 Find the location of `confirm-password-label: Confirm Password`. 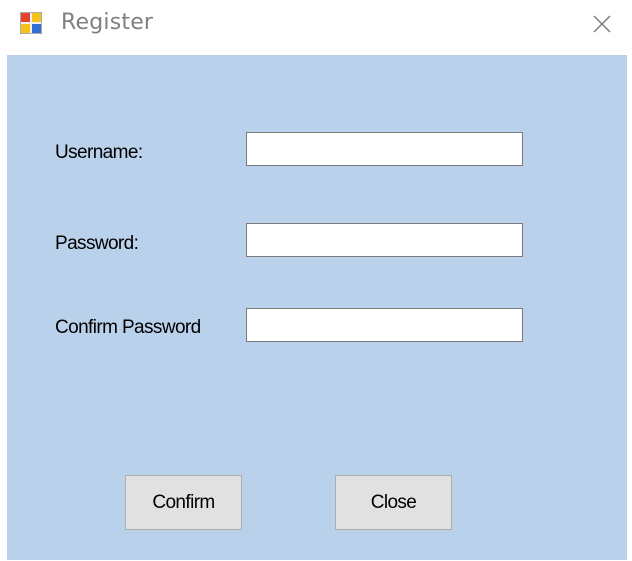

confirm-password-label: Confirm Password is located at coordinates (128, 327).